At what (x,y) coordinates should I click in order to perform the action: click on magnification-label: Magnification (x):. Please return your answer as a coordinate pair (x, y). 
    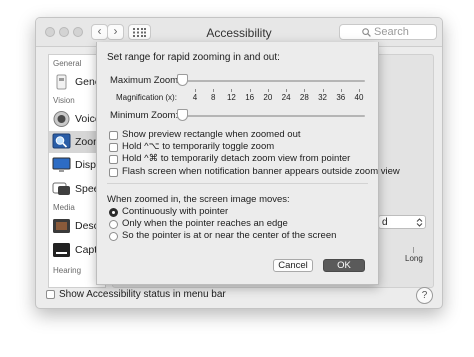
    Looking at the image, I should click on (146, 97).